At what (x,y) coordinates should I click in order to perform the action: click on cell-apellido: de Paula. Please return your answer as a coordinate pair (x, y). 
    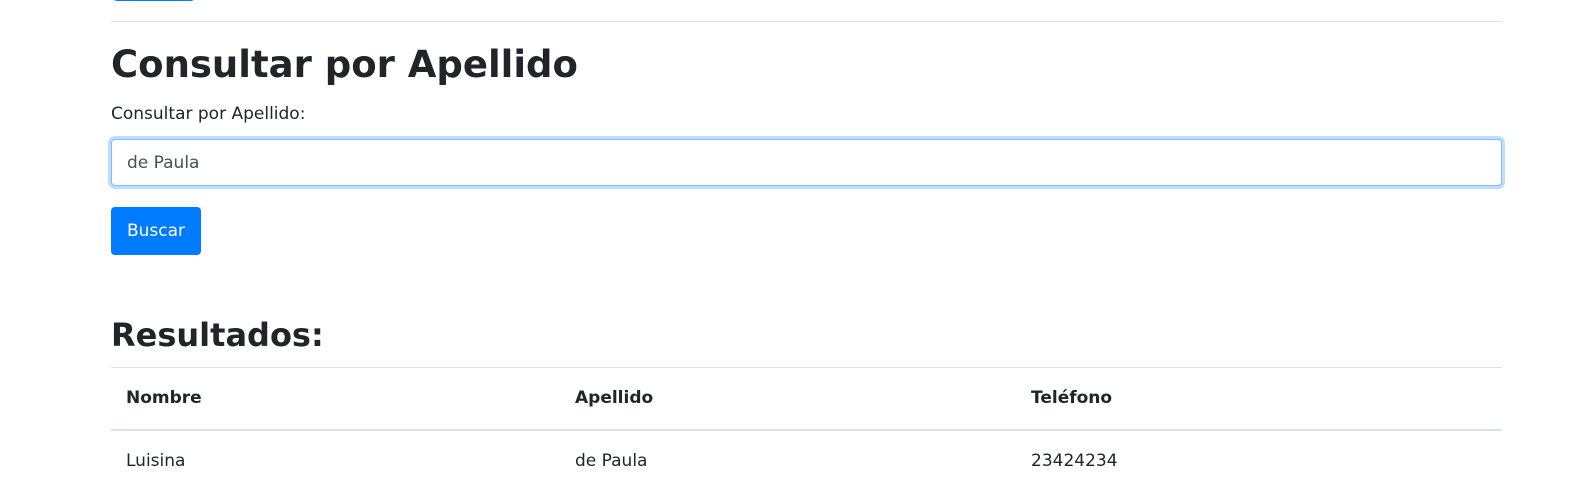
    Looking at the image, I should click on (611, 461).